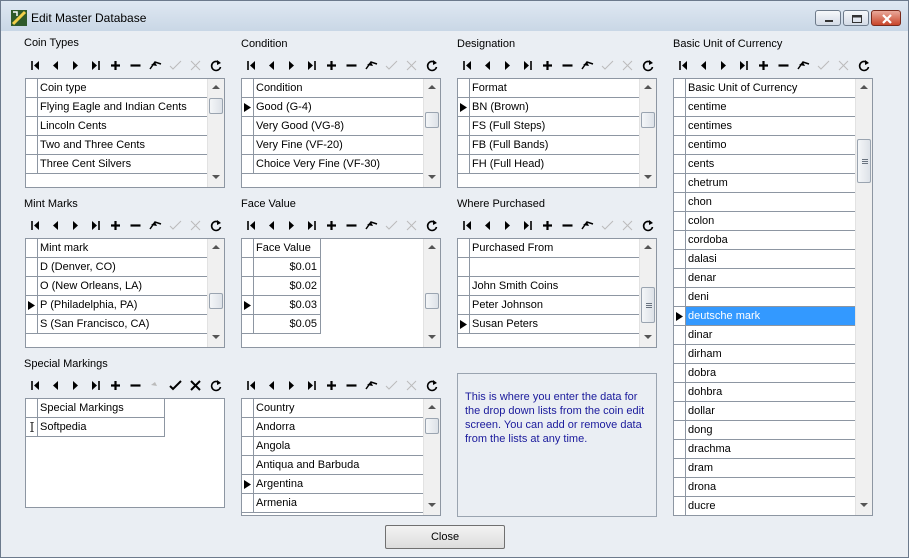 The width and height of the screenshot is (909, 558). Describe the element at coordinates (125, 453) in the screenshot. I see `special-markings-grid: Special Markings Softpedia` at that location.